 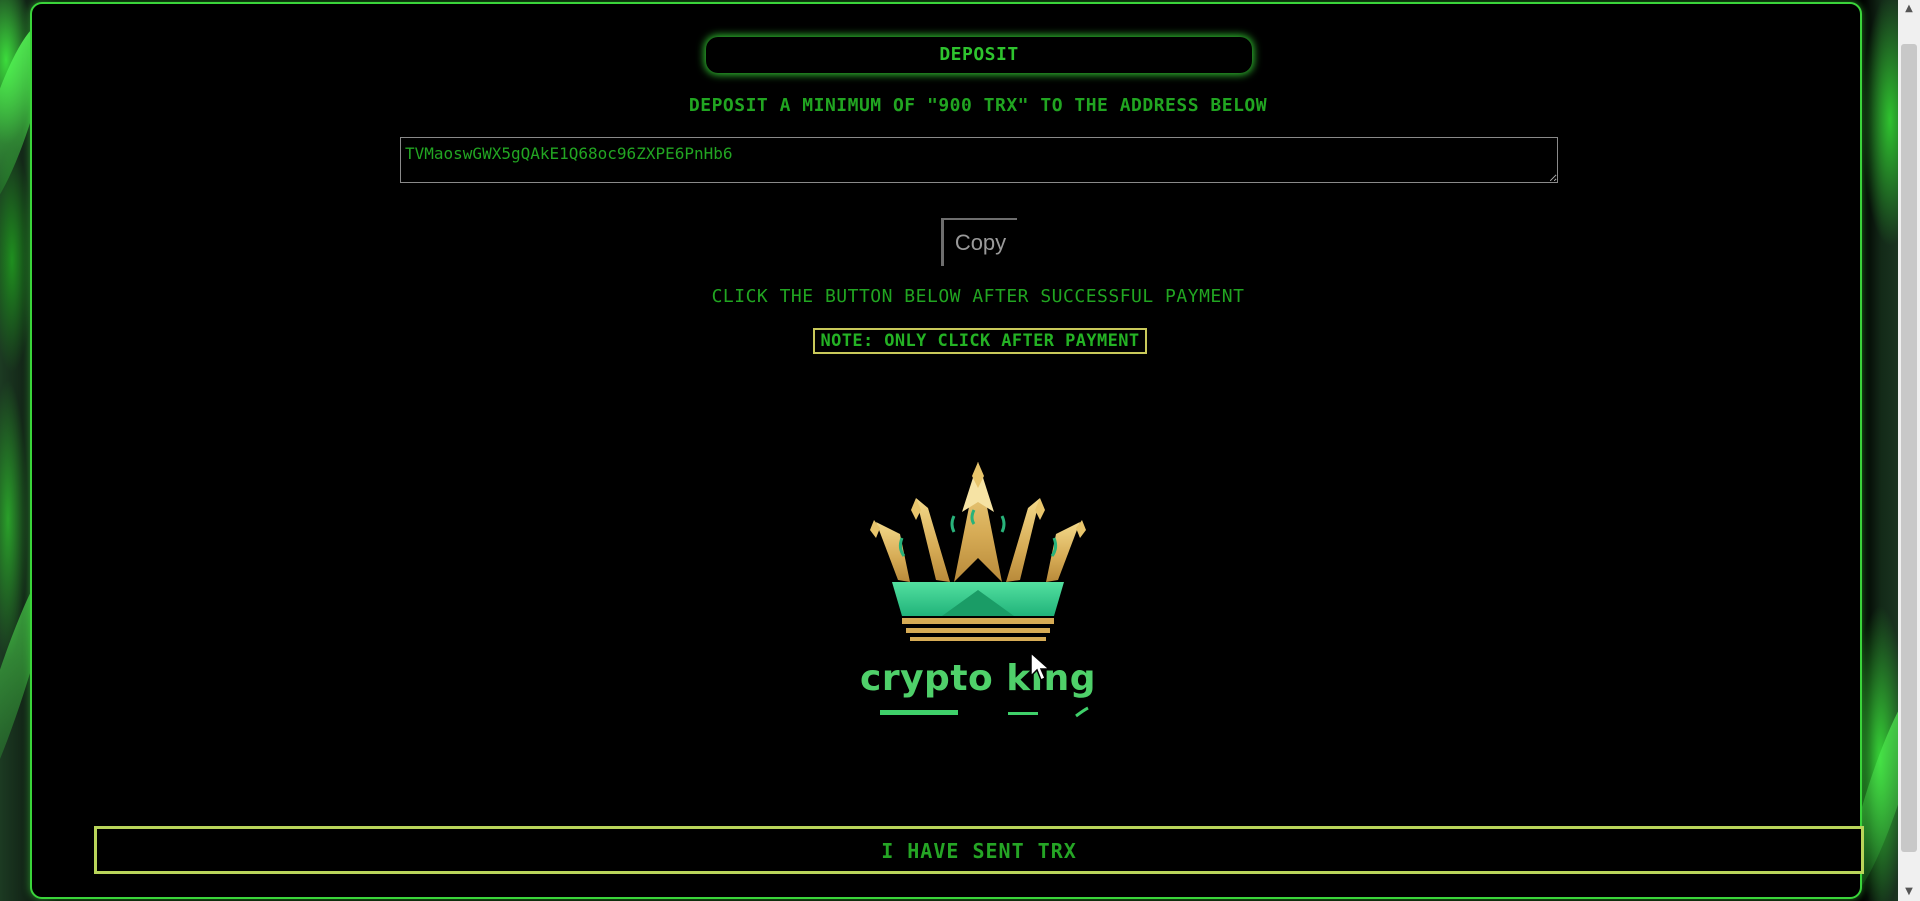 What do you see at coordinates (979, 850) in the screenshot?
I see `confirm-sent-button: I HAVE SENT TRX` at bounding box center [979, 850].